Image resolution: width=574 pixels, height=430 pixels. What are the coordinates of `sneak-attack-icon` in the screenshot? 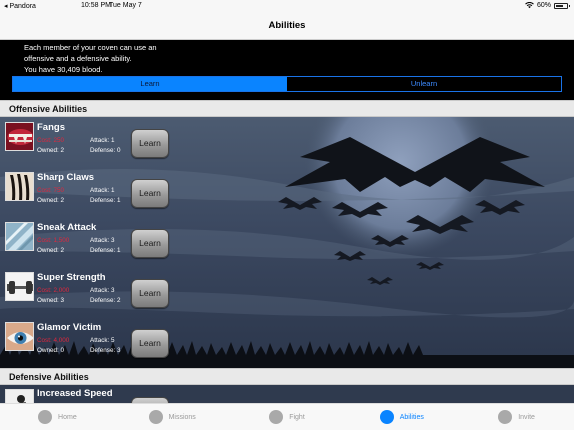 It's located at (19, 236).